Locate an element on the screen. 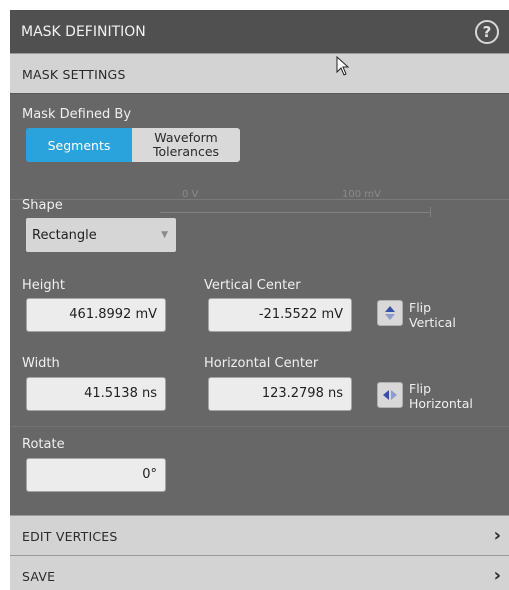 Image resolution: width=509 pixels, height=590 pixels. flip-horizontal-icon is located at coordinates (390, 395).